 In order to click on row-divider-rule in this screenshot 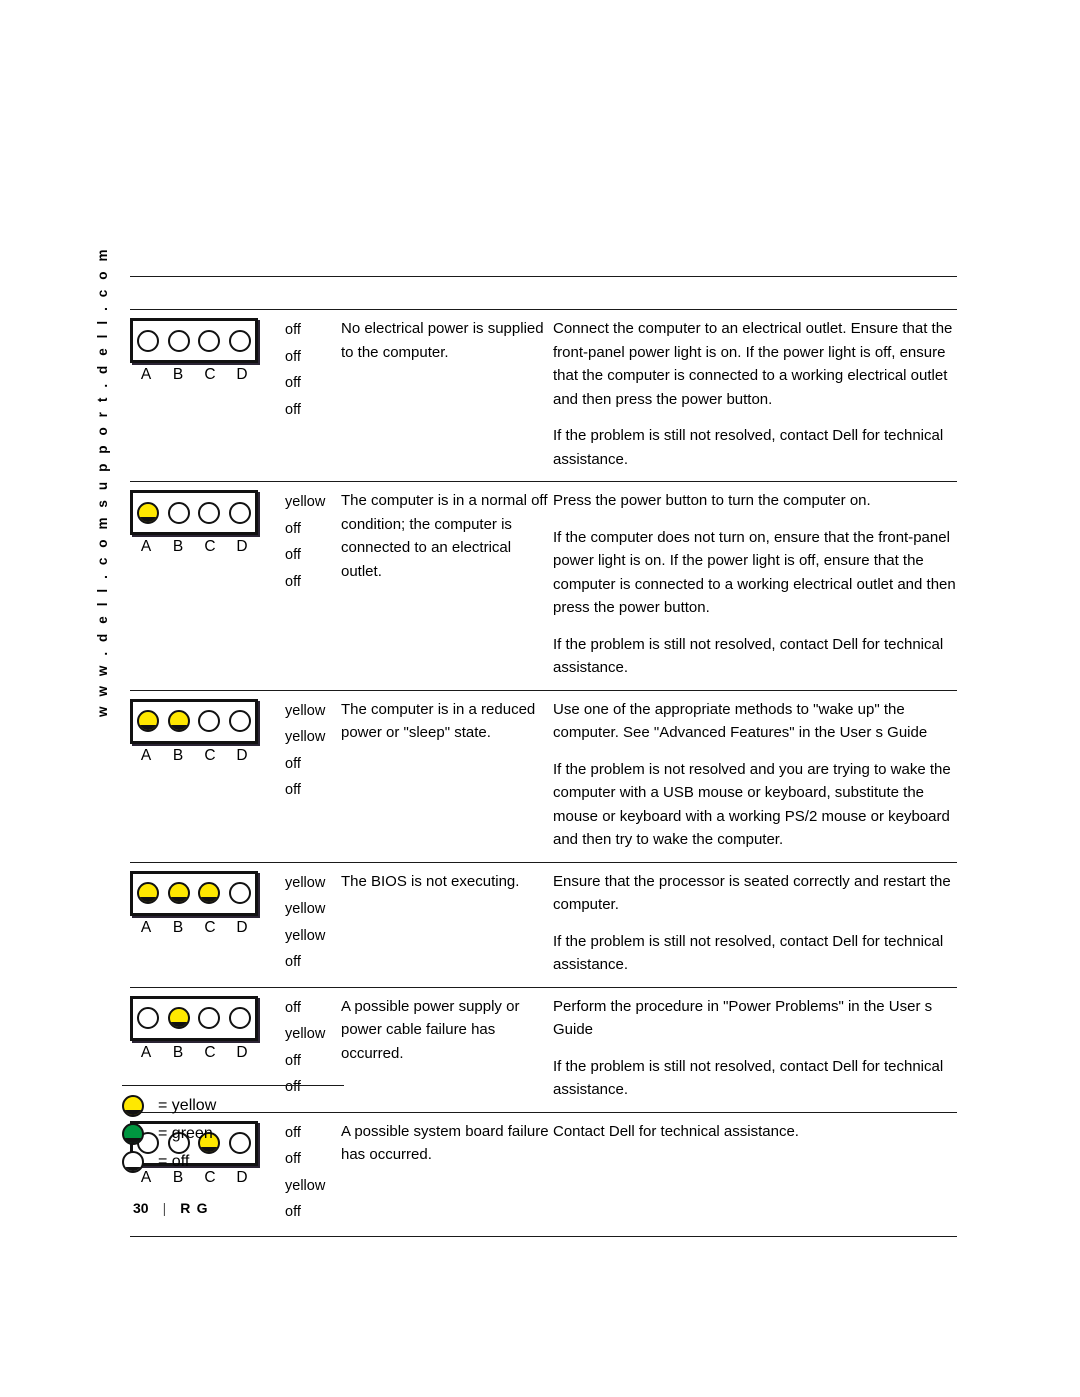, I will do `click(543, 1236)`.